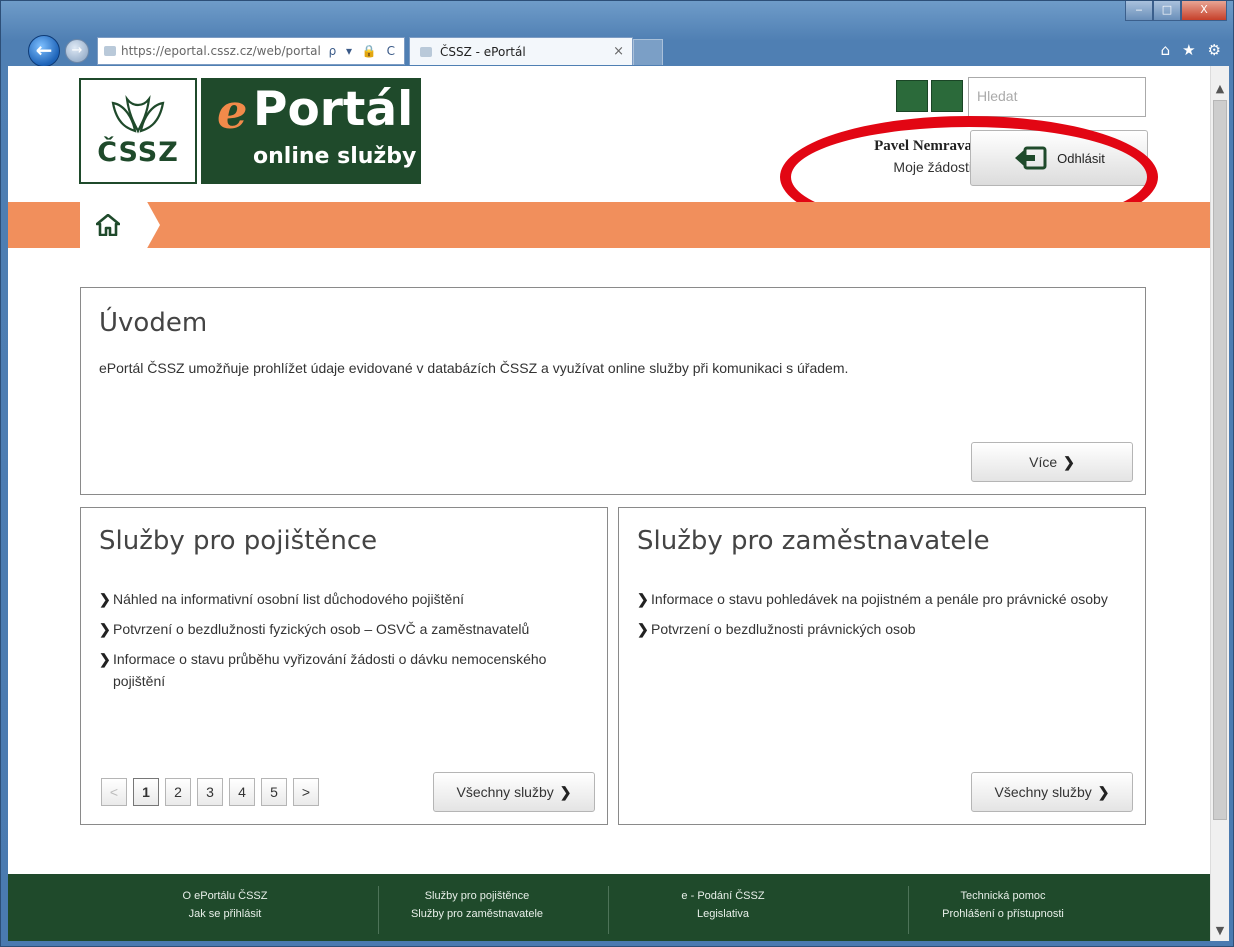 The image size is (1234, 947). Describe the element at coordinates (242, 792) in the screenshot. I see `pager-page-4: 4` at that location.